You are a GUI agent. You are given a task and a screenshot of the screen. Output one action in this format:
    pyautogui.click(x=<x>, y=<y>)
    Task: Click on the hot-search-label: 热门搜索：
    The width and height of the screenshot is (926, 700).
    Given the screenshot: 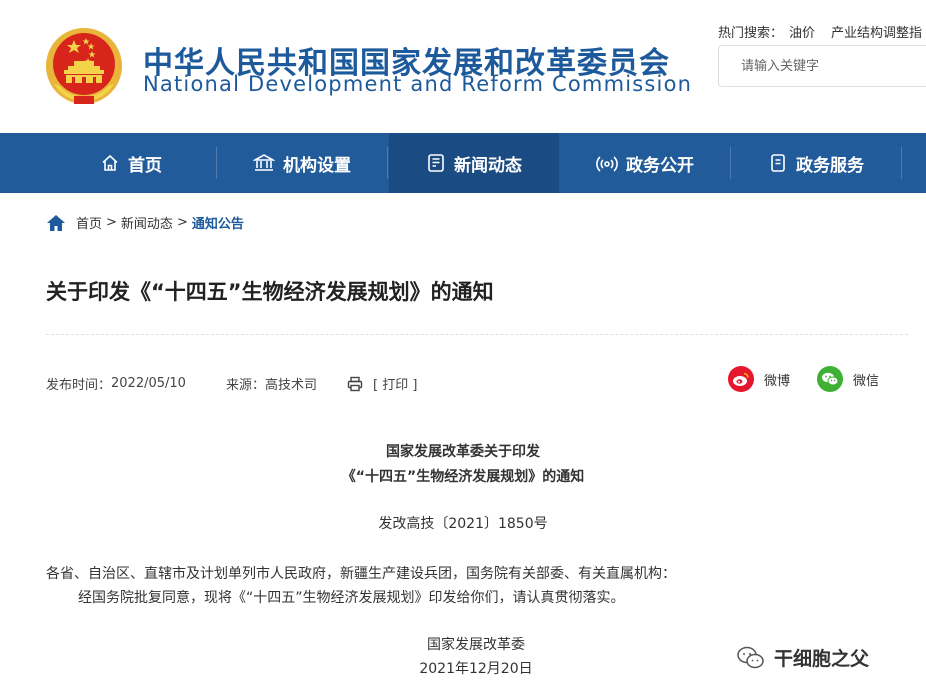 What is the action you would take?
    pyautogui.click(x=751, y=33)
    